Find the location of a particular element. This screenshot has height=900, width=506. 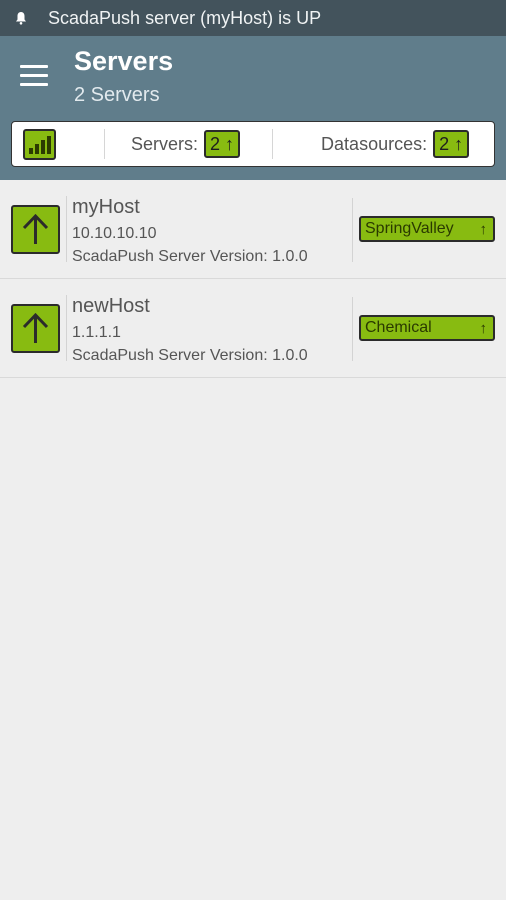

datasources-label: Datasources: is located at coordinates (374, 143).